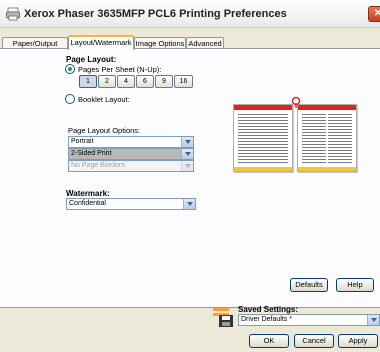 Image resolution: width=380 pixels, height=352 pixels. What do you see at coordinates (13, 14) in the screenshot?
I see `printer-icon` at bounding box center [13, 14].